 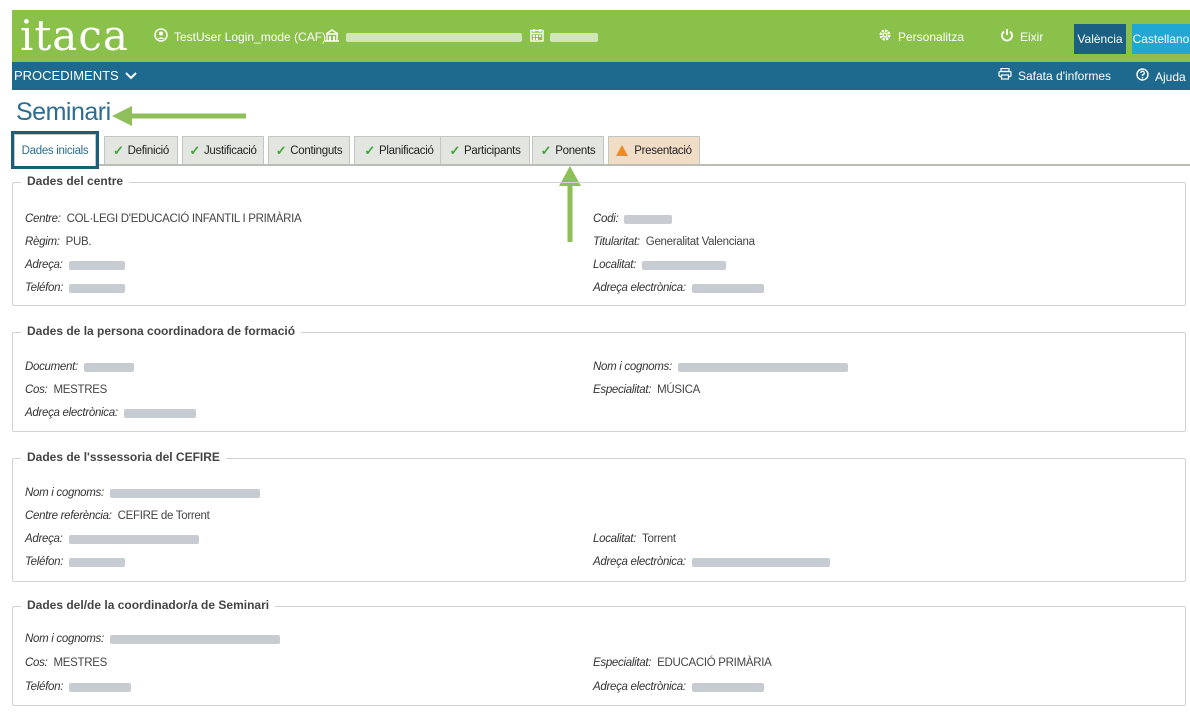 I want to click on field-value: Torrent, so click(x=659, y=539).